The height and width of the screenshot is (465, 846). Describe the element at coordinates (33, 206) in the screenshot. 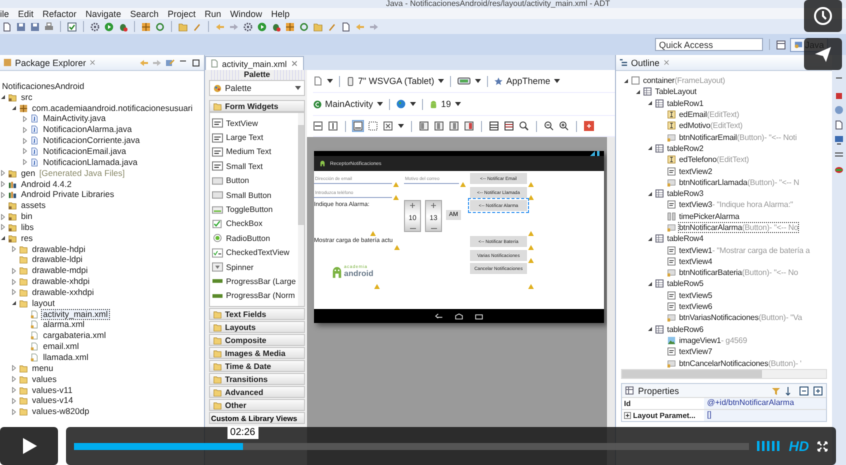

I see `tree-item: assets` at that location.